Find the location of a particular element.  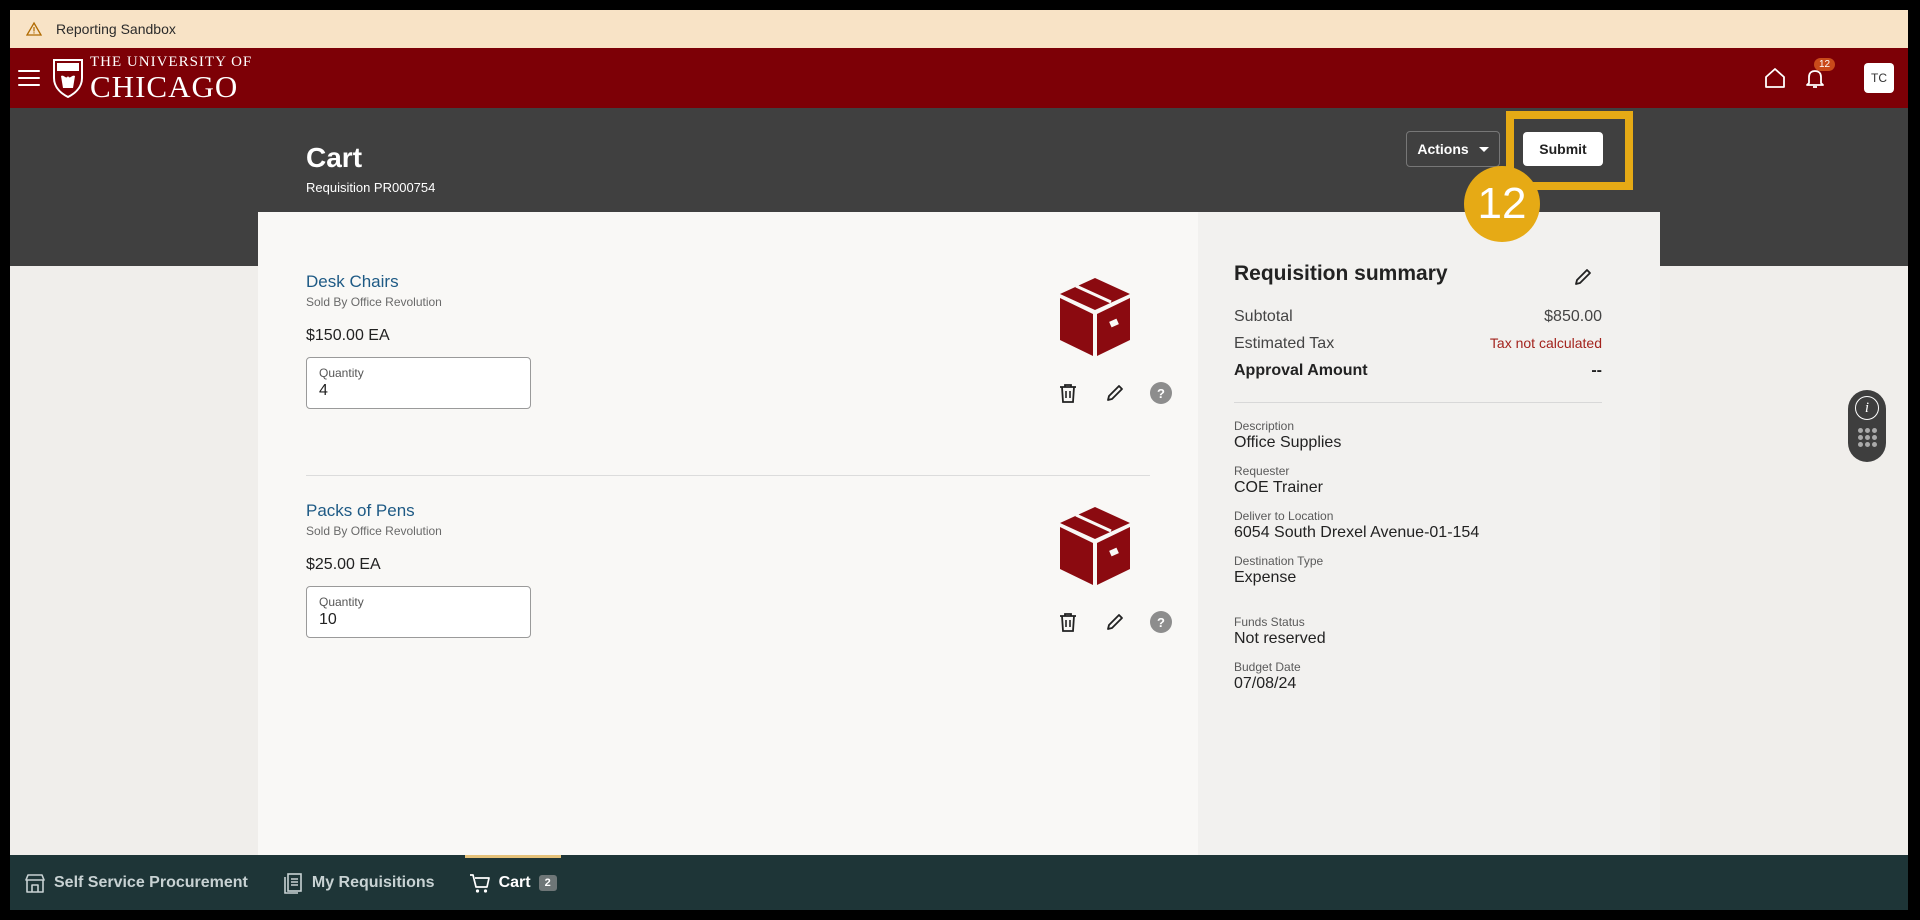

cart-icon is located at coordinates (479, 883).